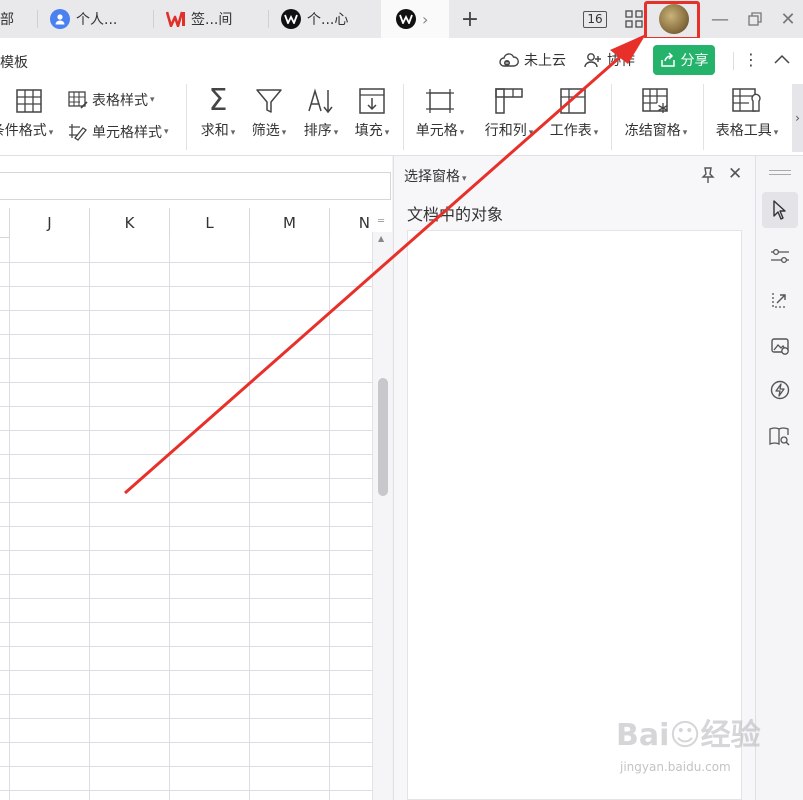 The width and height of the screenshot is (803, 800). Describe the element at coordinates (440, 117) in the screenshot. I see `cell-button: 单元格 ▾` at that location.